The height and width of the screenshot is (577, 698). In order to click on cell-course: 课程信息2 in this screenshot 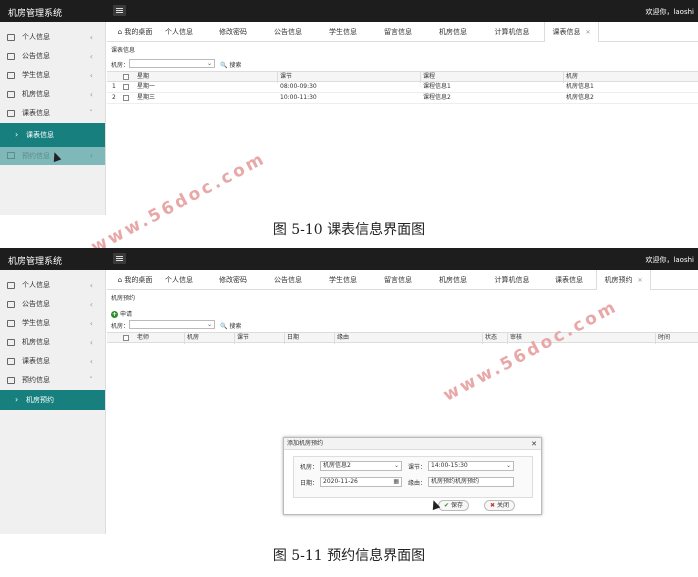, I will do `click(437, 97)`.